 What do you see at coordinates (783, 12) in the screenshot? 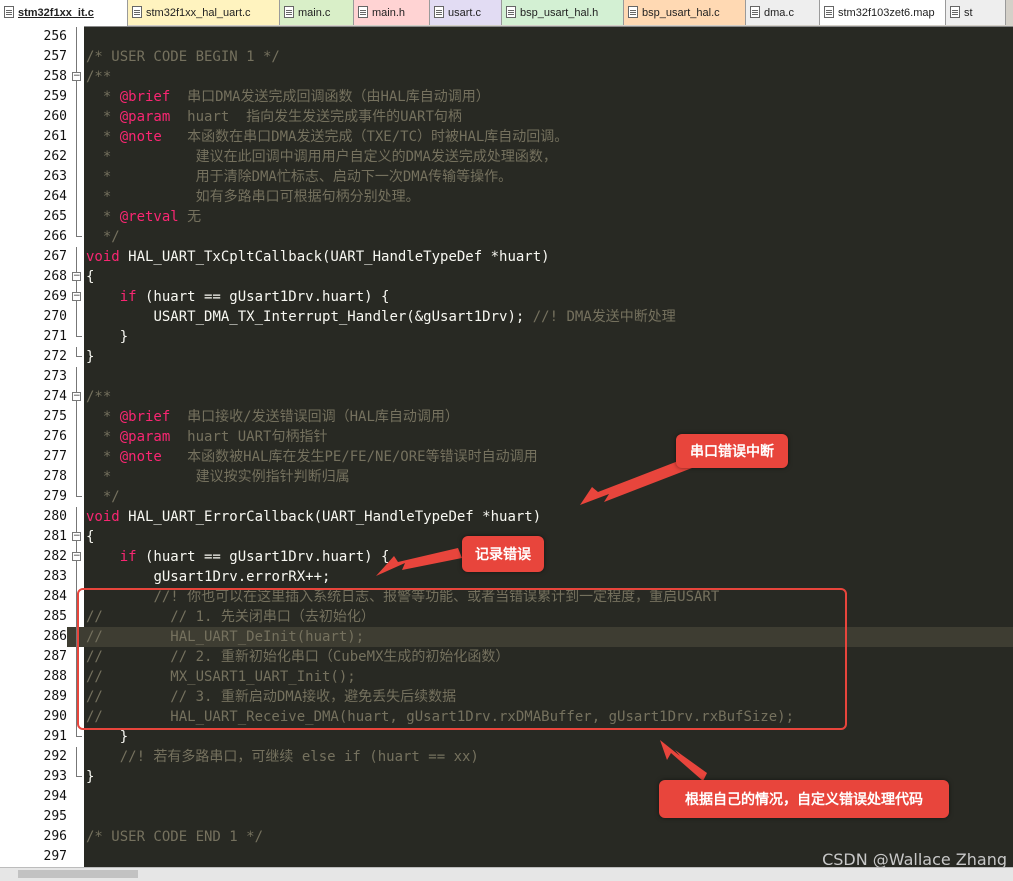
I see `tab-7: dma.c` at bounding box center [783, 12].